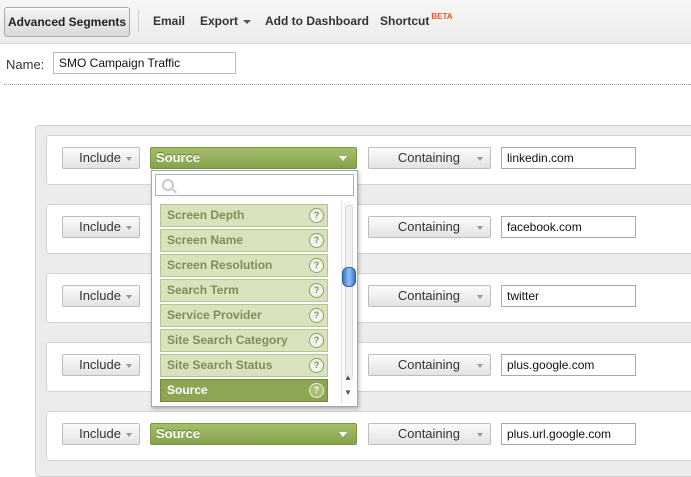 This screenshot has width=691, height=477. Describe the element at coordinates (568, 434) in the screenshot. I see `value-input: plus.url.google.com` at that location.